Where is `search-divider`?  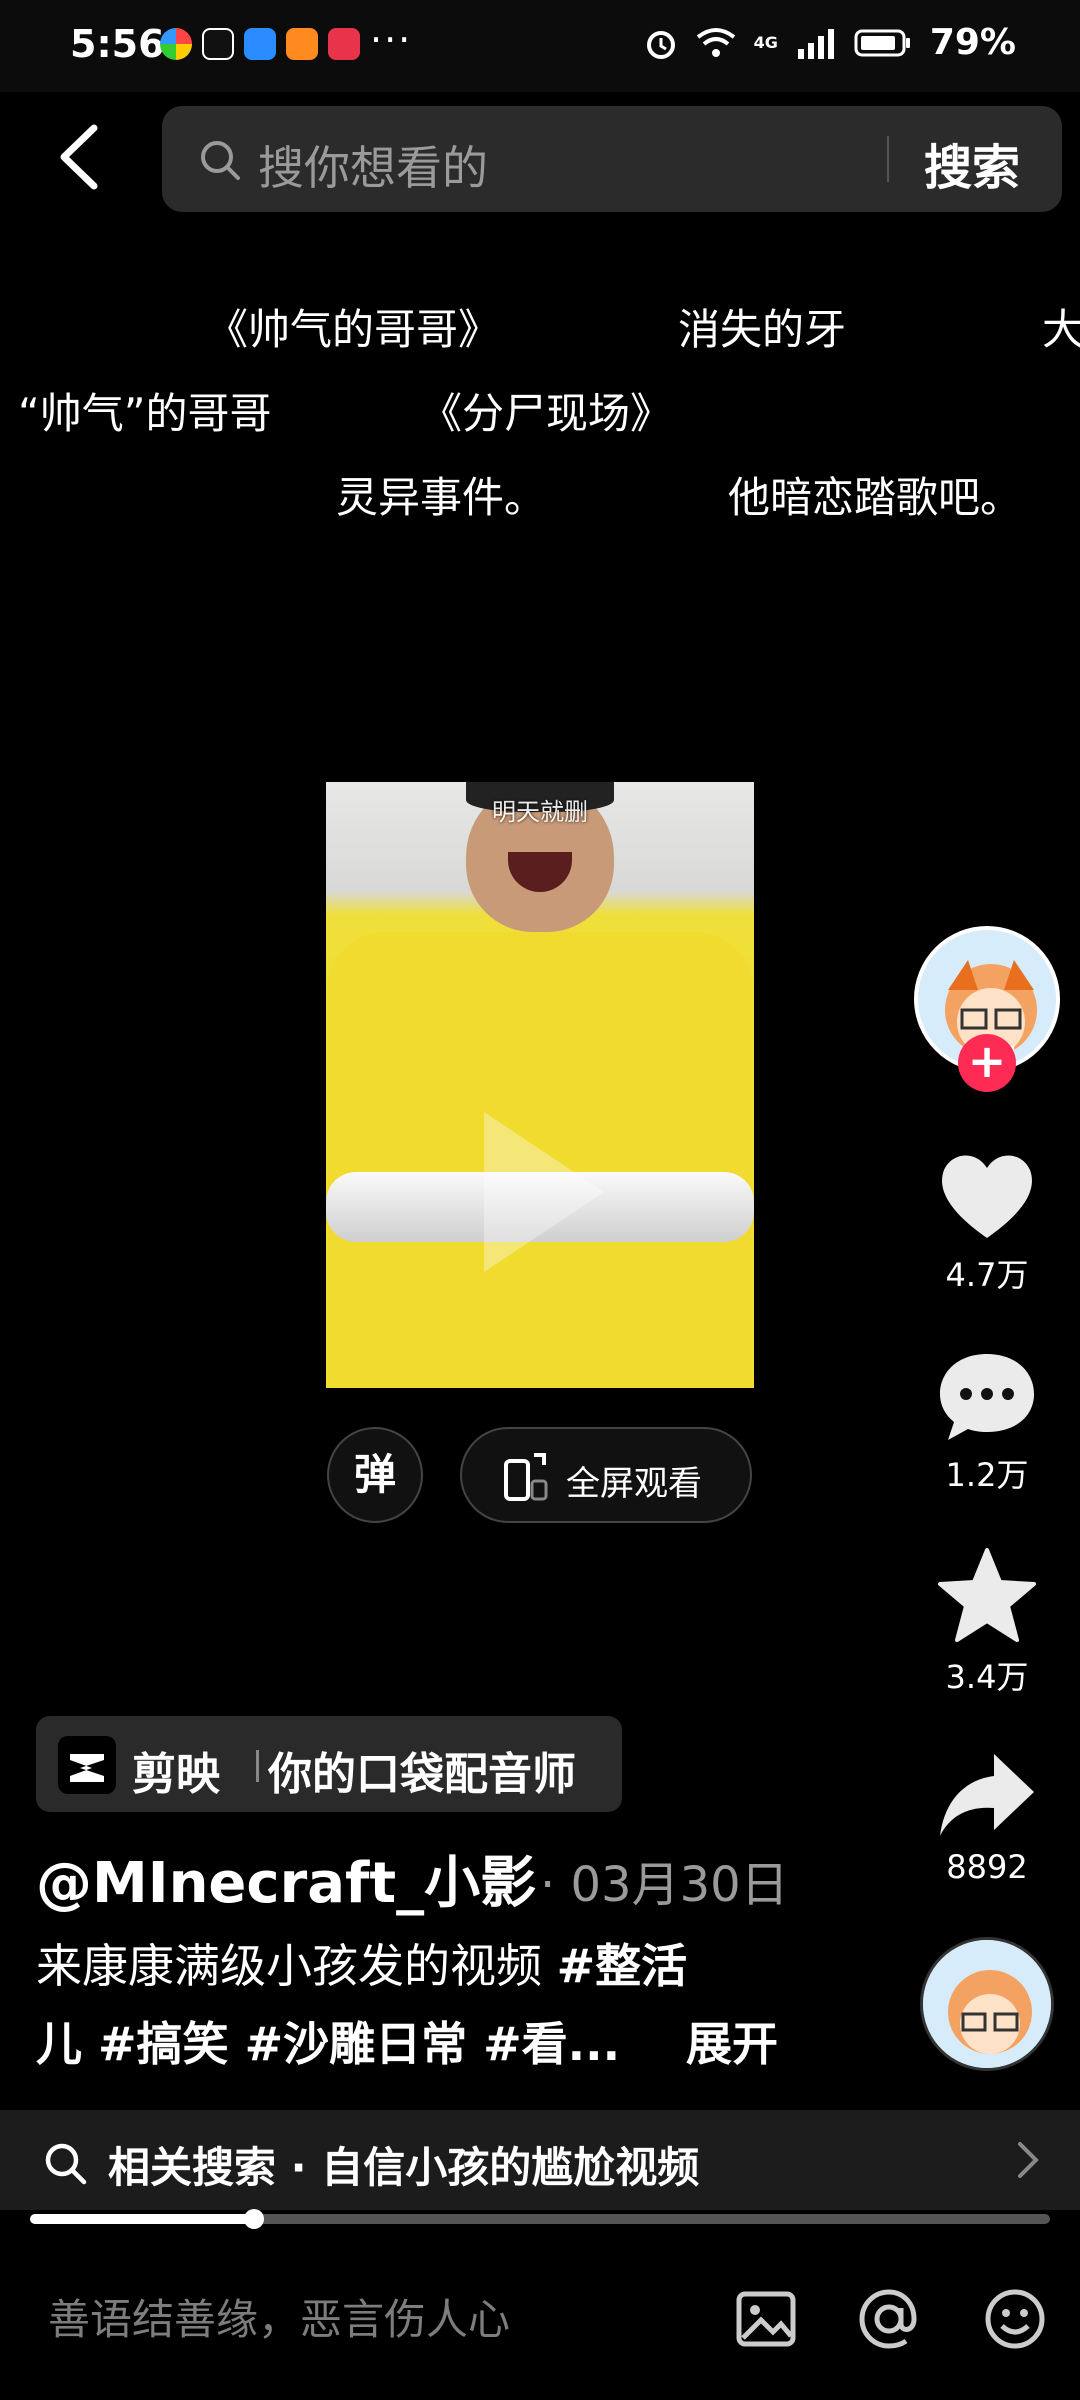
search-divider is located at coordinates (888, 159).